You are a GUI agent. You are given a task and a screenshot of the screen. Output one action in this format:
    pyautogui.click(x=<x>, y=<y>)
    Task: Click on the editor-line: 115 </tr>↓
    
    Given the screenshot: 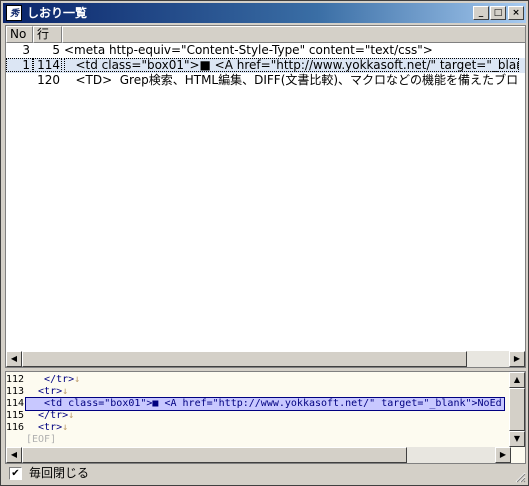 What is the action you would take?
    pyautogui.click(x=256, y=416)
    